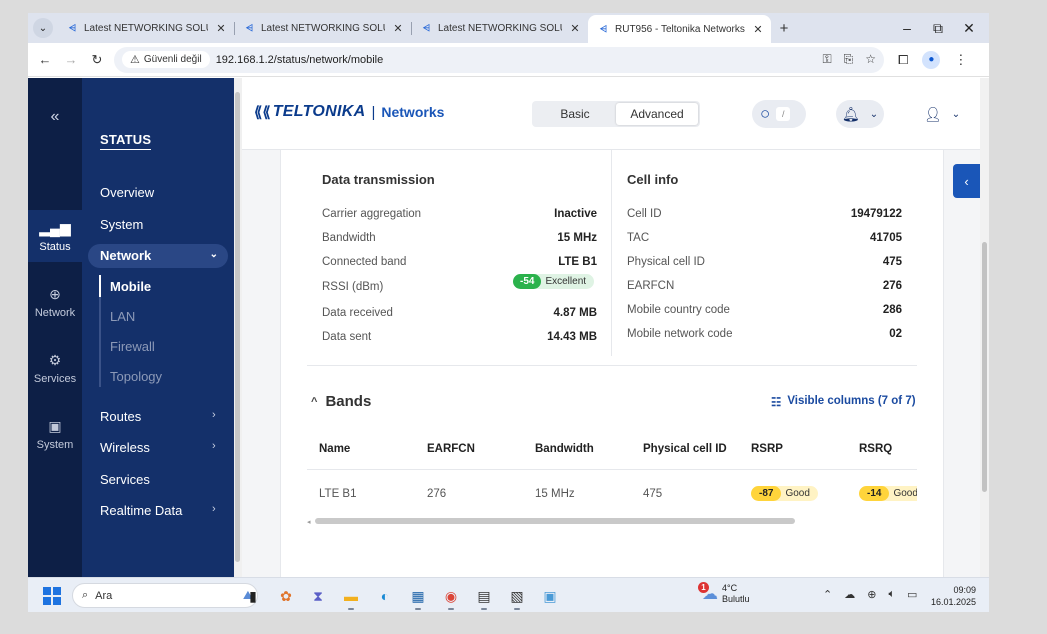 This screenshot has width=1047, height=634. What do you see at coordinates (349, 112) in the screenshot?
I see `teltonika-logo: ⟪⟪ TELTONIKA | Networks` at bounding box center [349, 112].